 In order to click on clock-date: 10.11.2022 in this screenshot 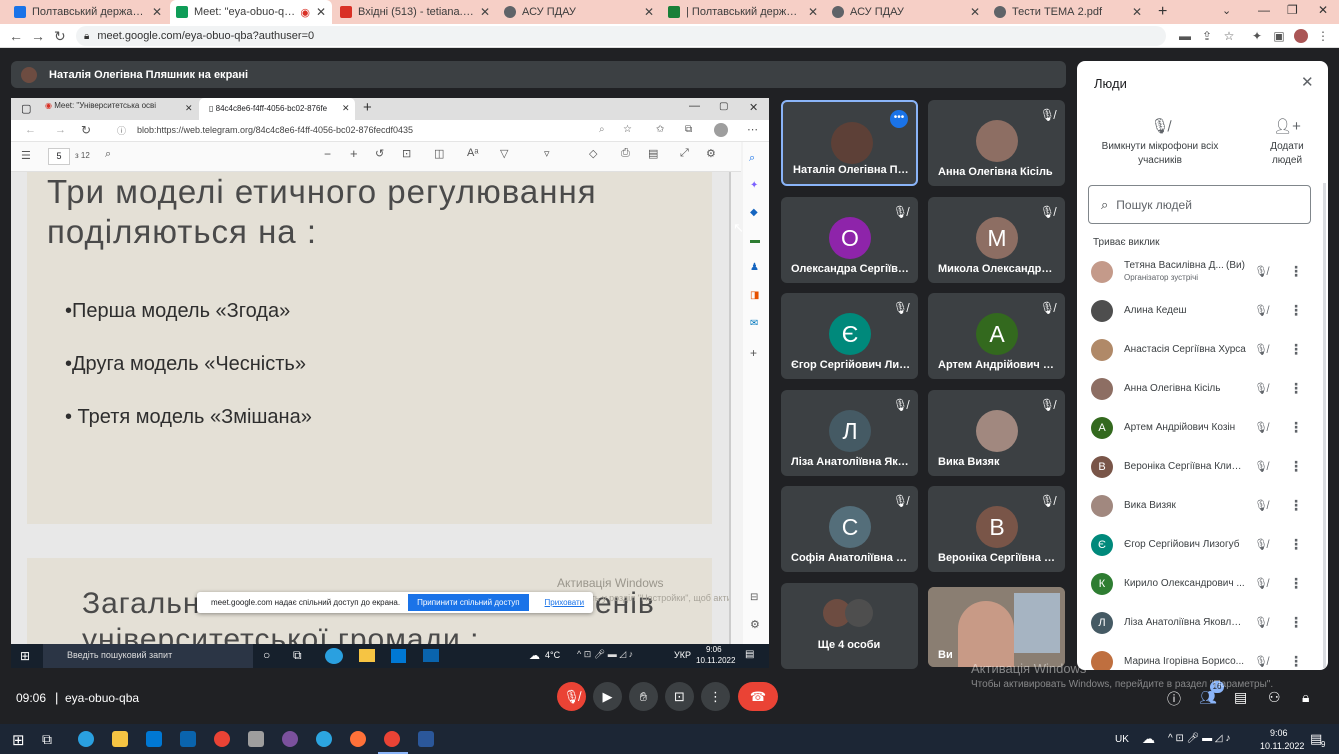, I will do `click(1282, 746)`.